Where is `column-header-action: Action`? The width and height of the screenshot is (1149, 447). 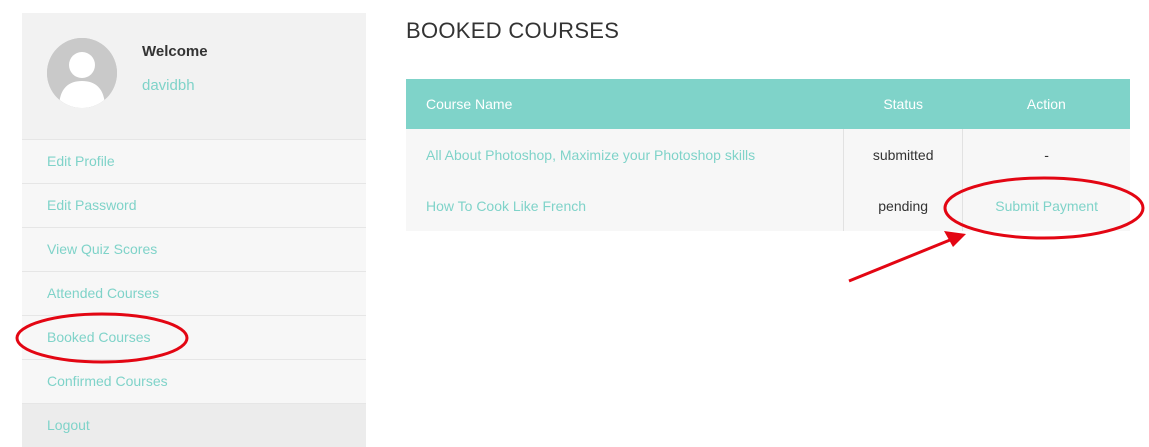
column-header-action: Action is located at coordinates (1046, 104).